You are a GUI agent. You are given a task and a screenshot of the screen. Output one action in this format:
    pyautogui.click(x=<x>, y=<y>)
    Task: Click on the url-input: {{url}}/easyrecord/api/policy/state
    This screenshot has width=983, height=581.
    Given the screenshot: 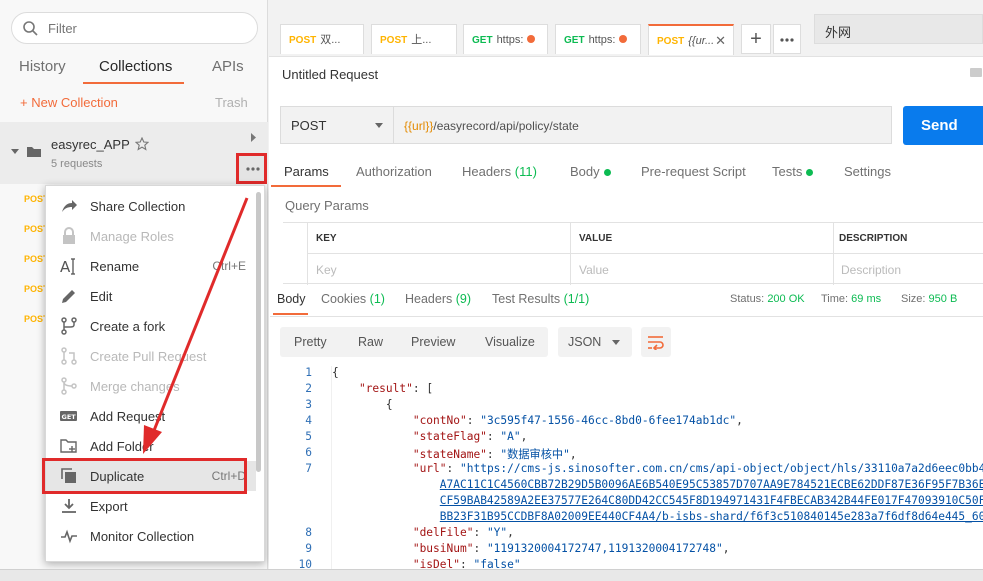 What is the action you would take?
    pyautogui.click(x=643, y=125)
    